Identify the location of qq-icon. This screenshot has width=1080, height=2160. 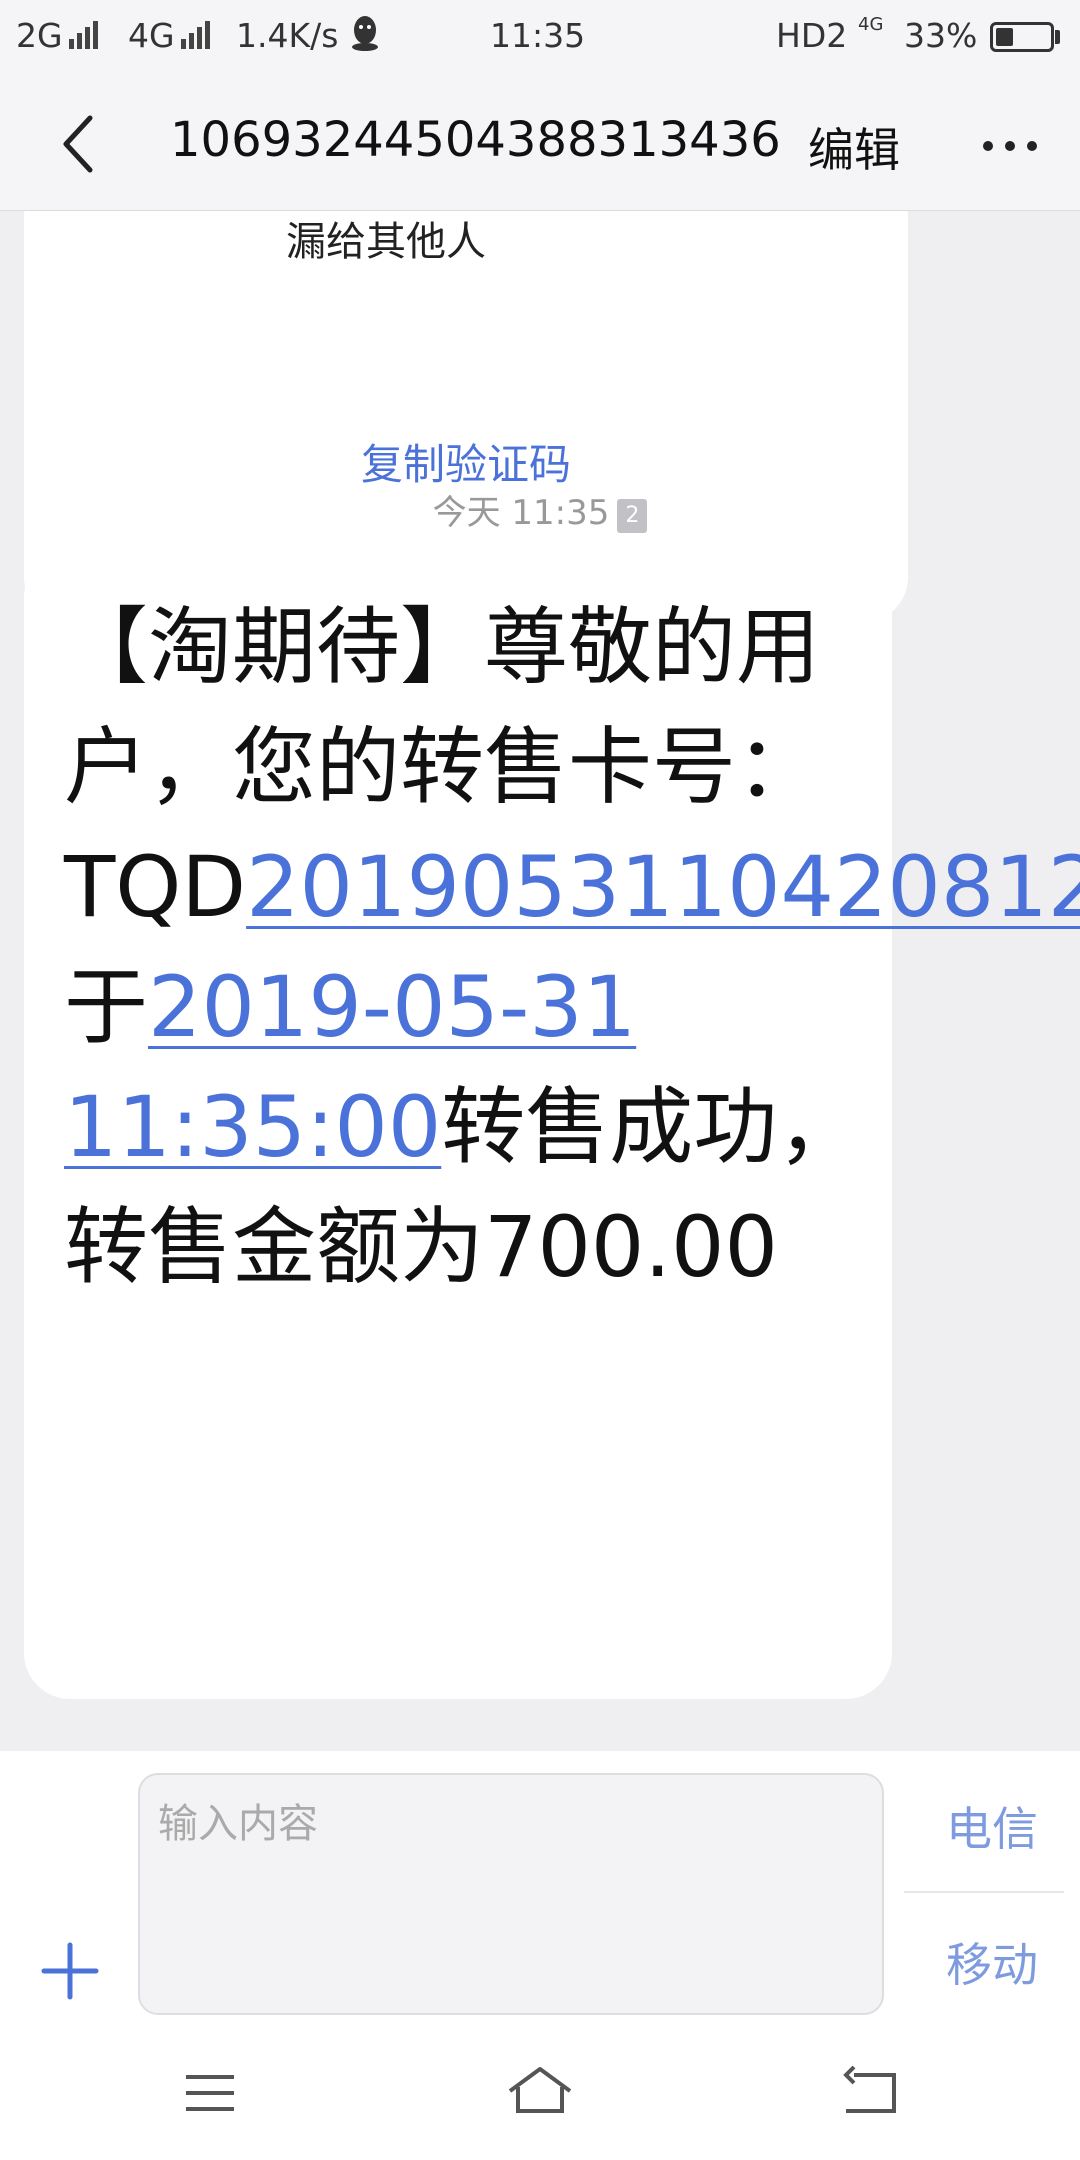
(365, 37).